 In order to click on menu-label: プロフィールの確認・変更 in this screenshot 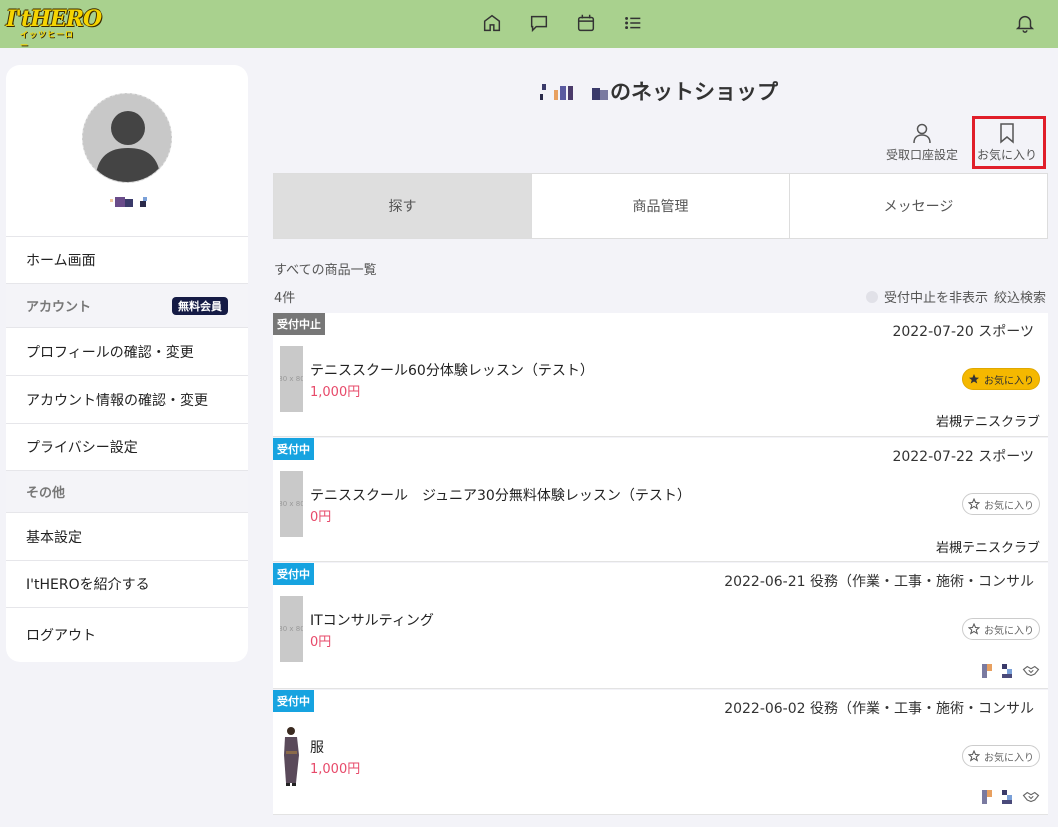, I will do `click(110, 352)`.